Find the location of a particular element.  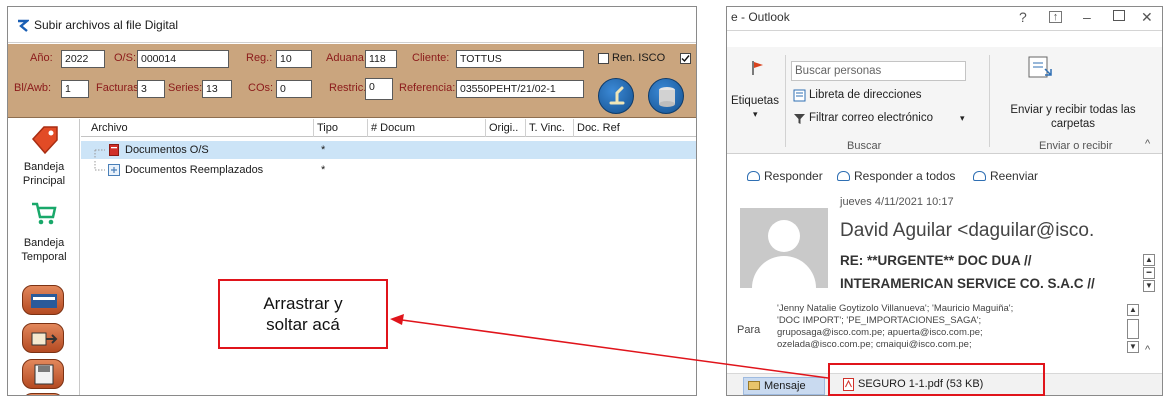

outlook-title-bar: e - Outlook ? ↑ – ✕ is located at coordinates (944, 19).